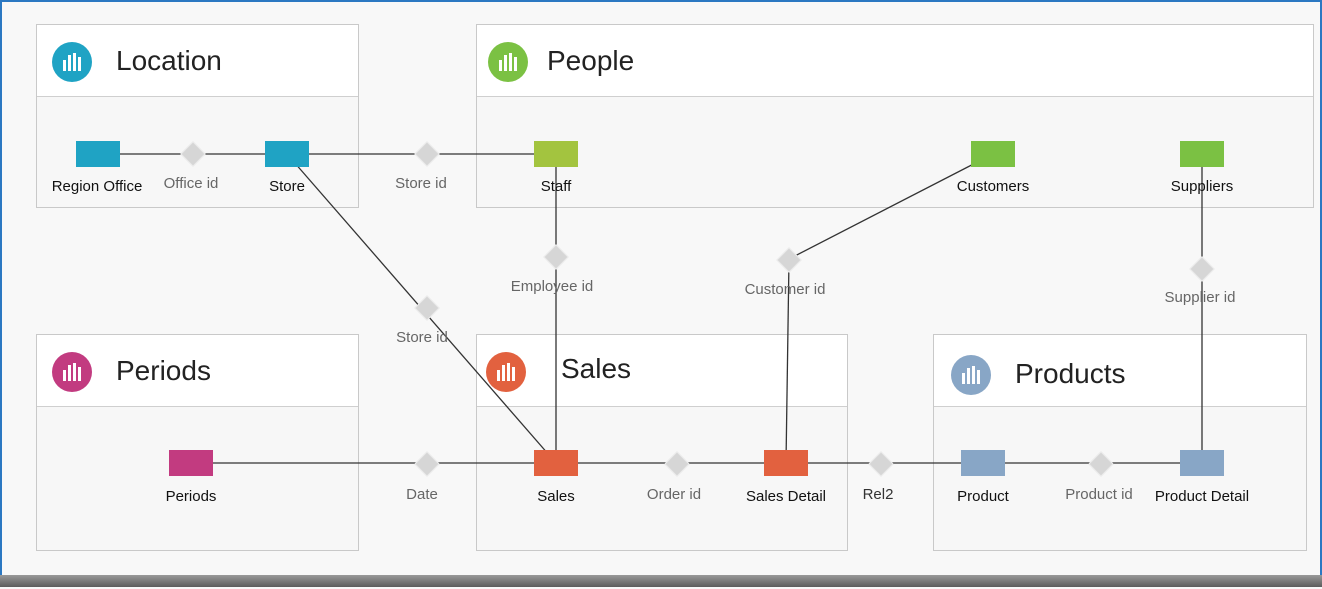  Describe the element at coordinates (878, 494) in the screenshot. I see `relationship-label: Rel2` at that location.